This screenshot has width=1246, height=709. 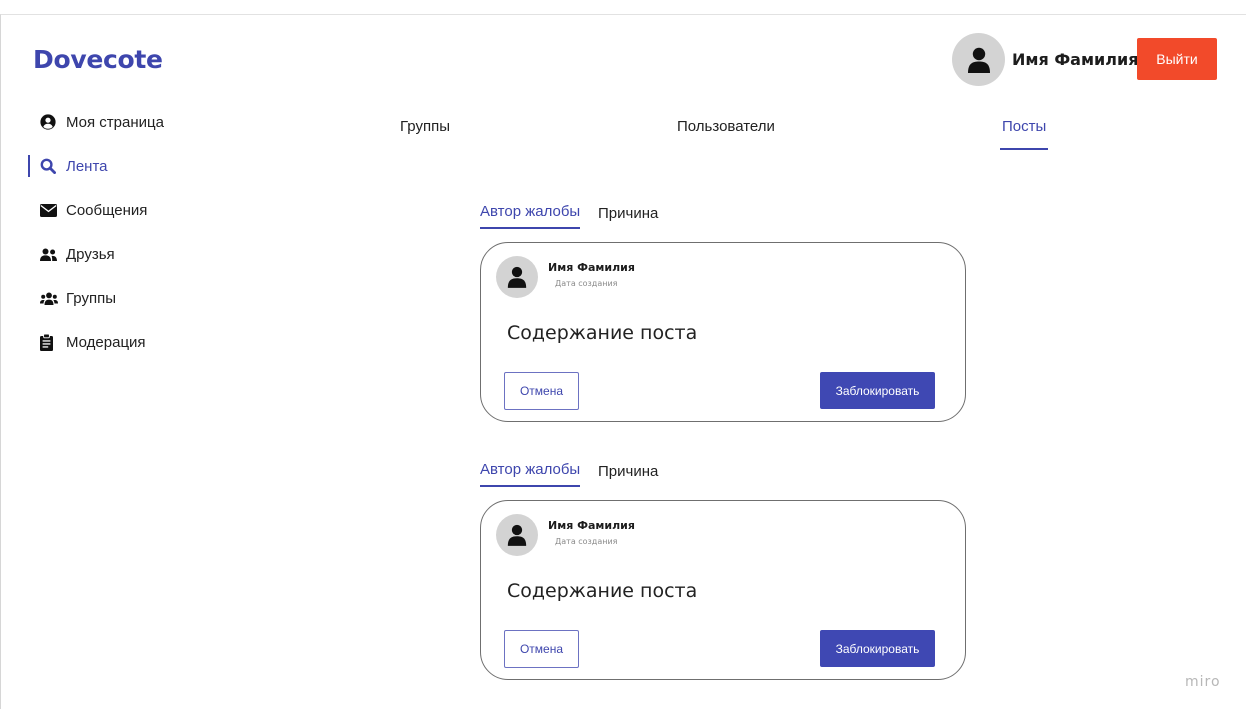 I want to click on header-user-name: Имя Фамилия, so click(x=1075, y=59).